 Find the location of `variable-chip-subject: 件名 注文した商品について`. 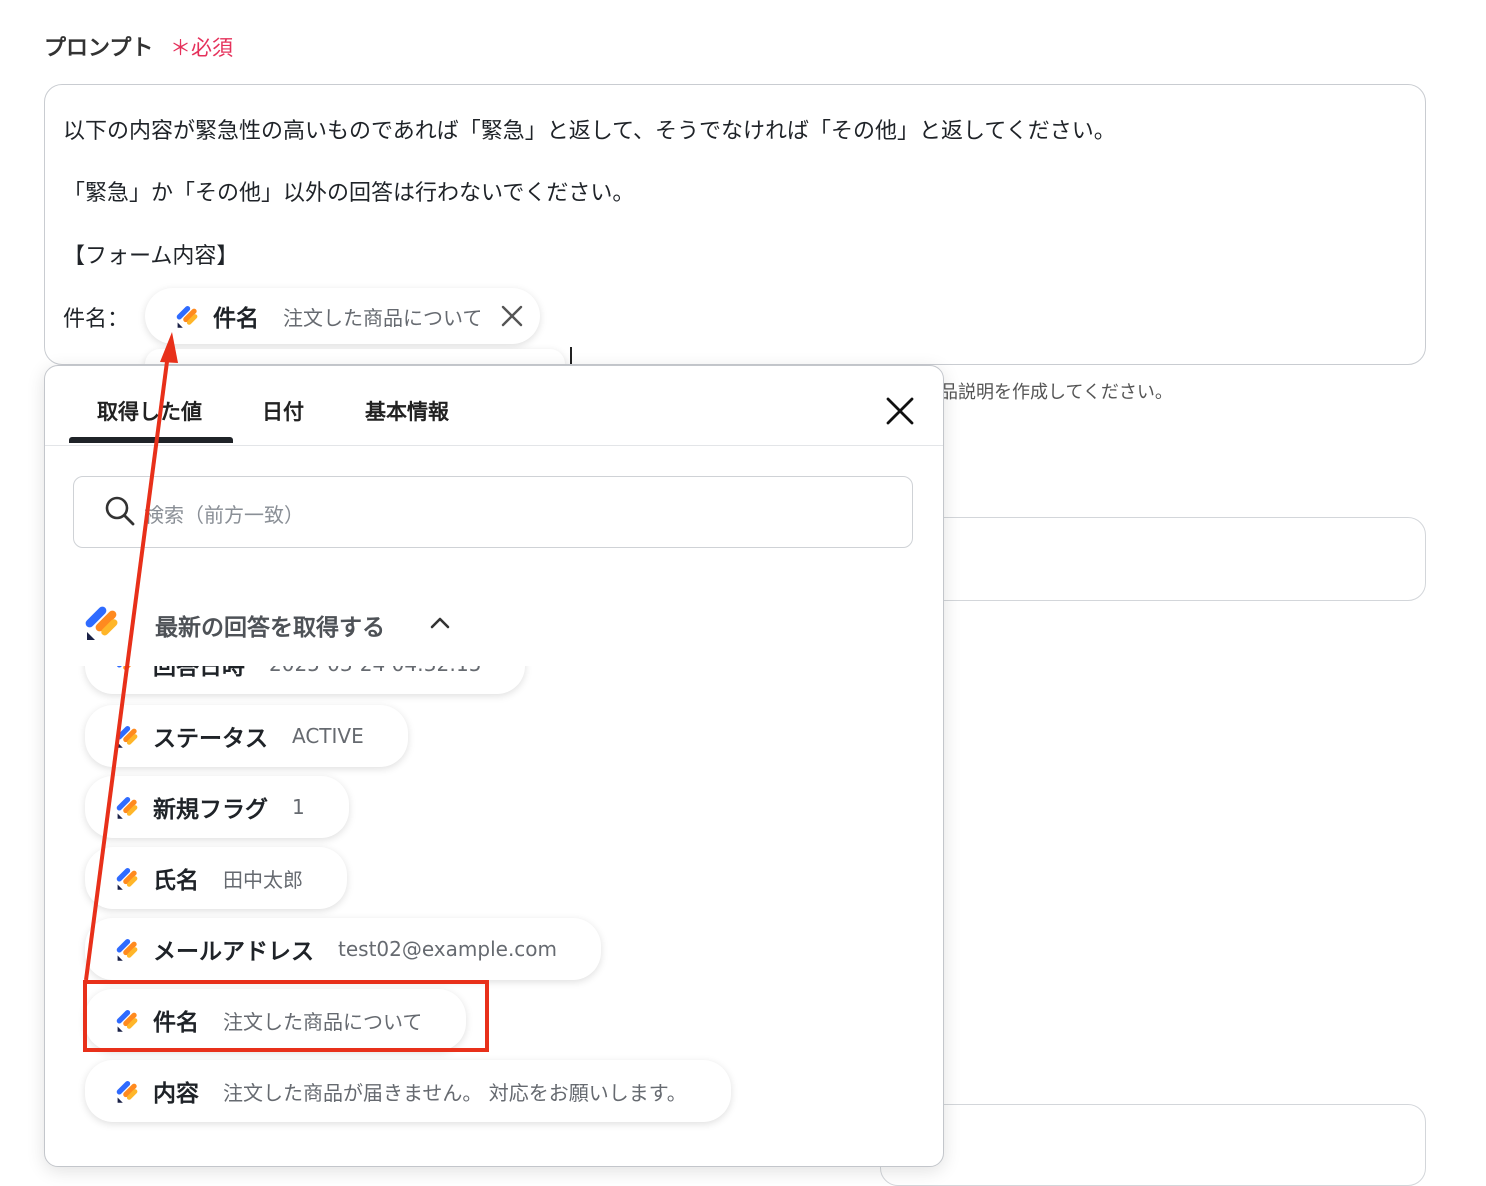

variable-chip-subject: 件名 注文した商品について is located at coordinates (343, 316).